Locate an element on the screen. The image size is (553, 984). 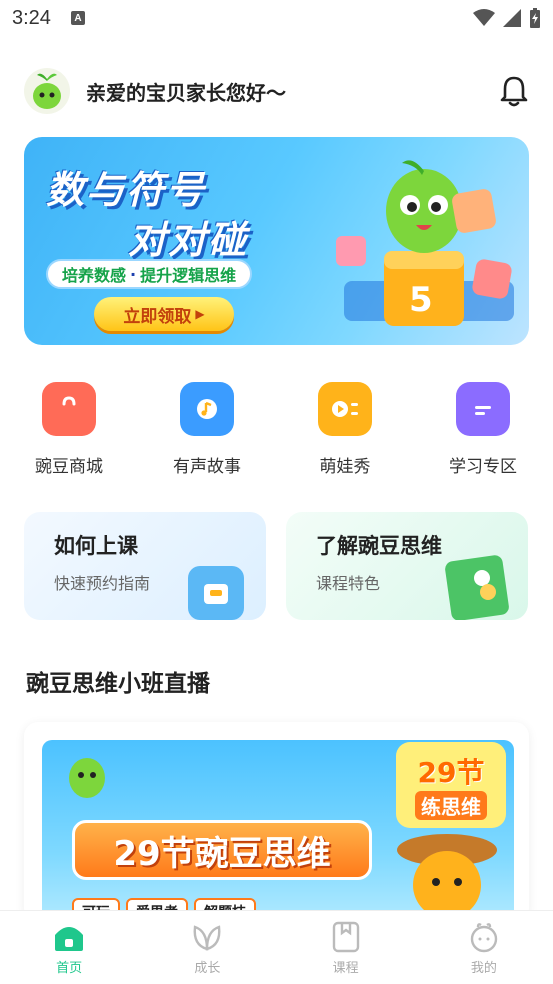
claim-now-label: 立即领取 is located at coordinates (157, 316).